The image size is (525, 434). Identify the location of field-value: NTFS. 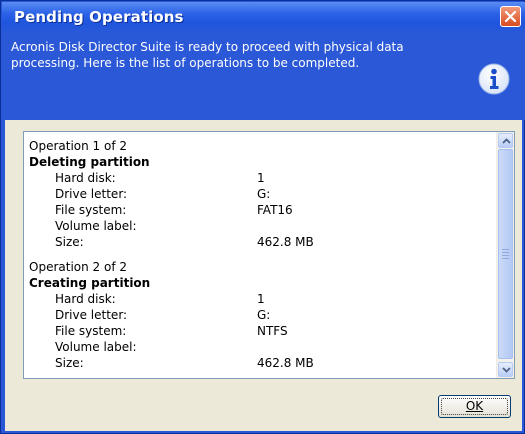
(272, 331).